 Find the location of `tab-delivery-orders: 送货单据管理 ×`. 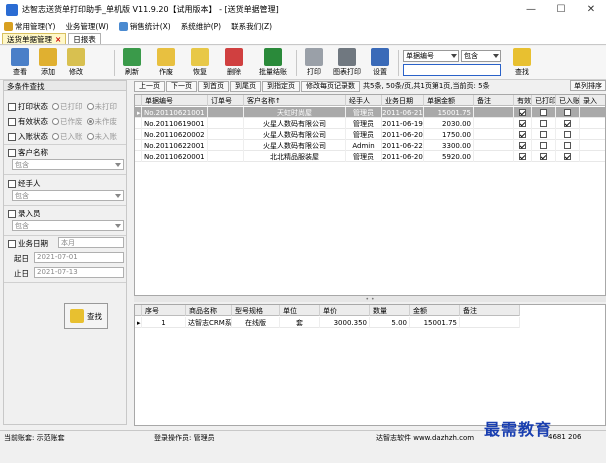

tab-delivery-orders: 送货单据管理 × is located at coordinates (34, 38).